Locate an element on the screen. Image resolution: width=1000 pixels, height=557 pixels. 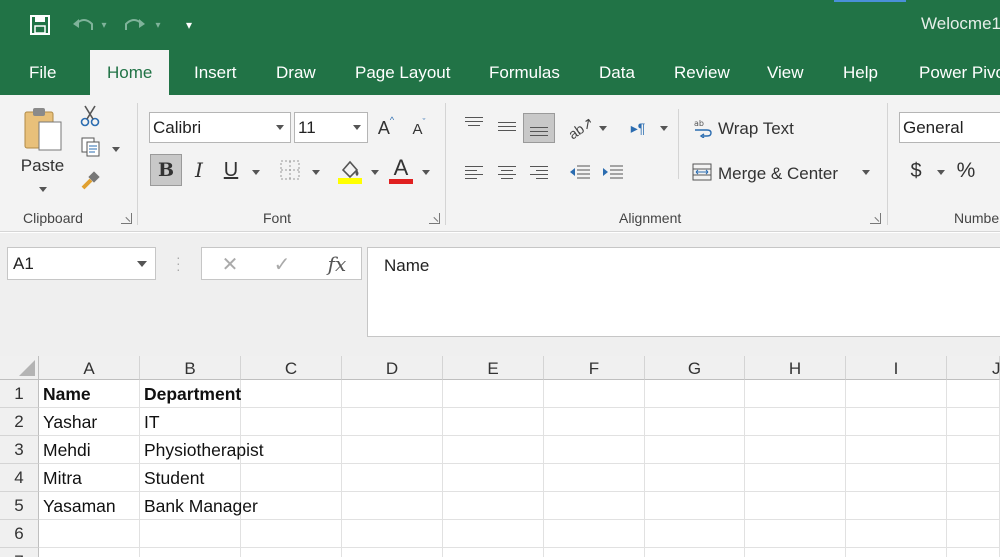
paste-button: Paste is located at coordinates (42, 166).